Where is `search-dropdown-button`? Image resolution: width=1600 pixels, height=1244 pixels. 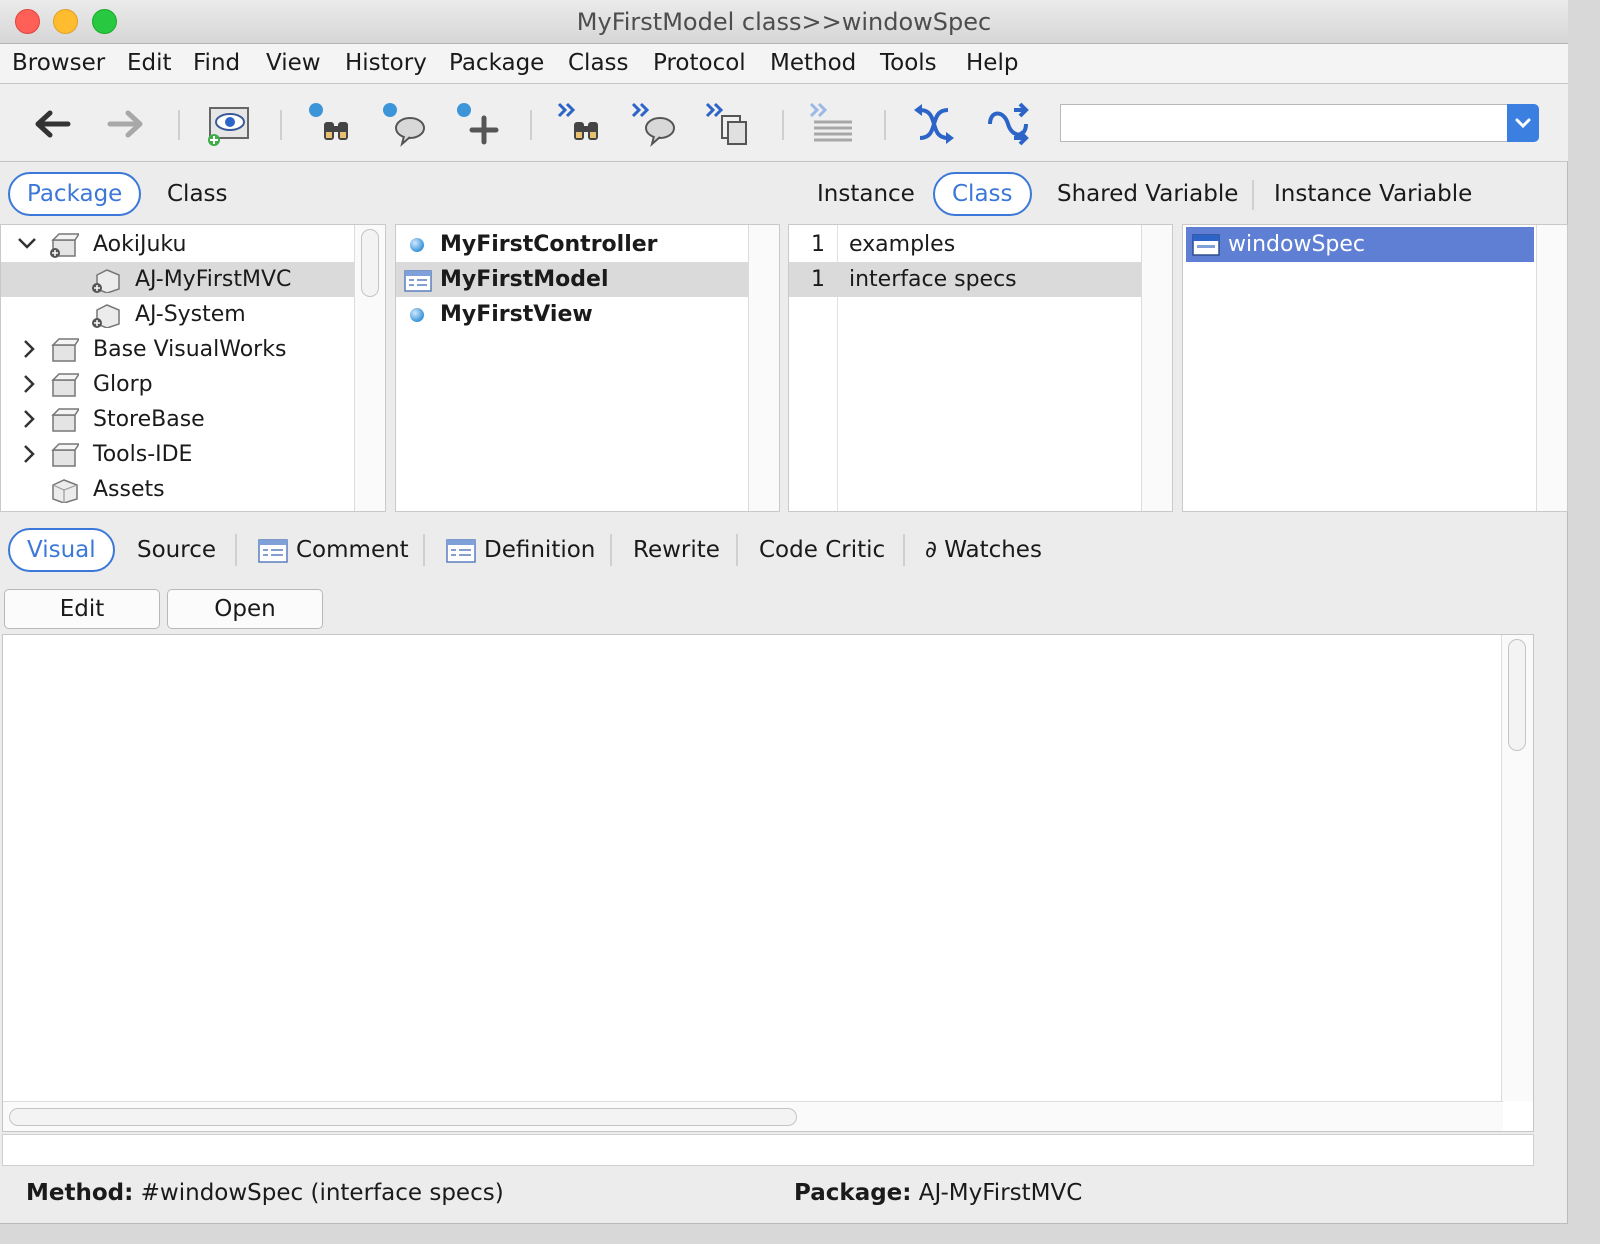
search-dropdown-button is located at coordinates (1523, 123).